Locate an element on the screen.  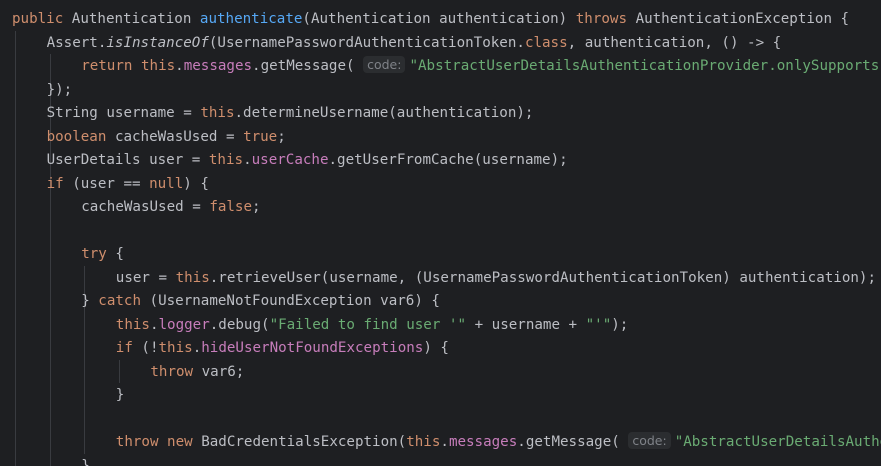
code-line: try { is located at coordinates (102, 254).